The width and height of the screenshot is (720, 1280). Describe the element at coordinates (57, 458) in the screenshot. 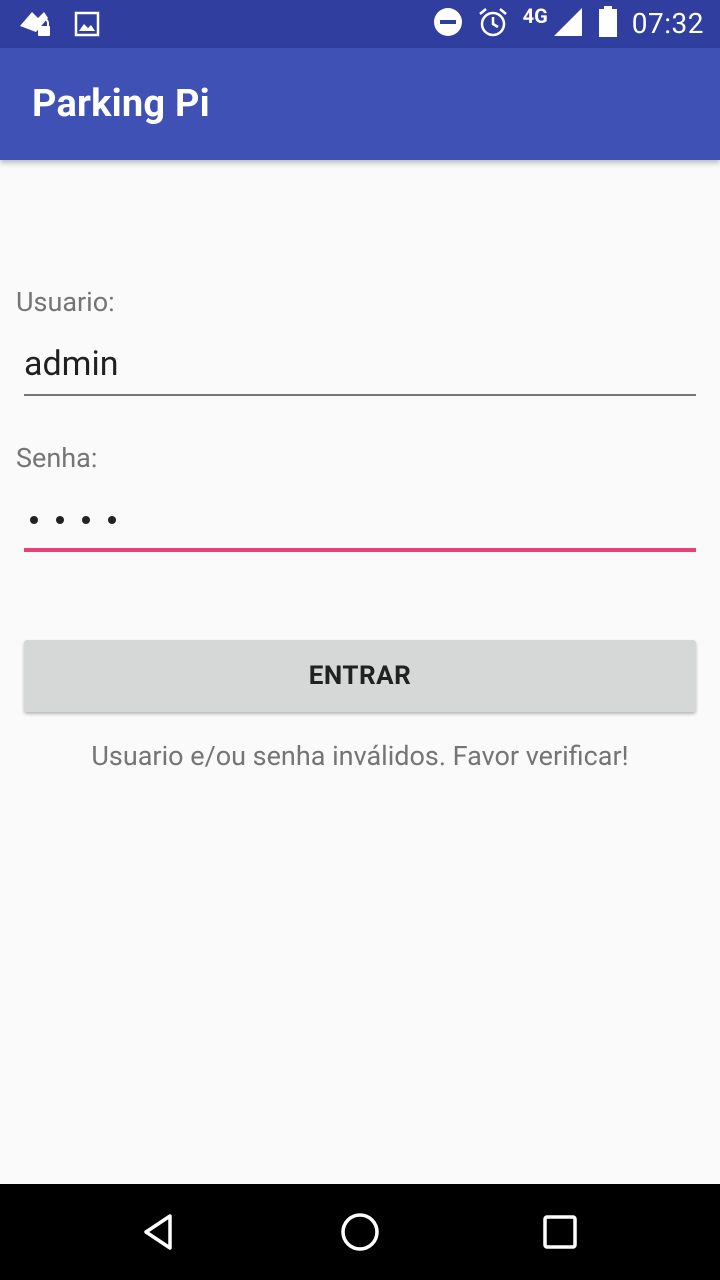

I see `password-label: Senha:` at that location.